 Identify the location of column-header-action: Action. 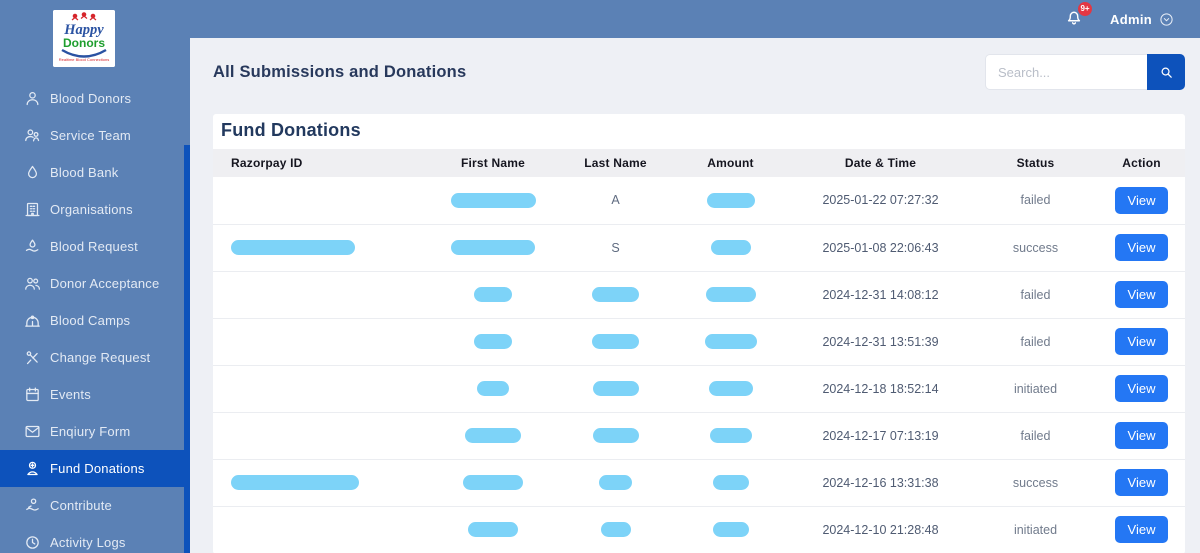
(1141, 163).